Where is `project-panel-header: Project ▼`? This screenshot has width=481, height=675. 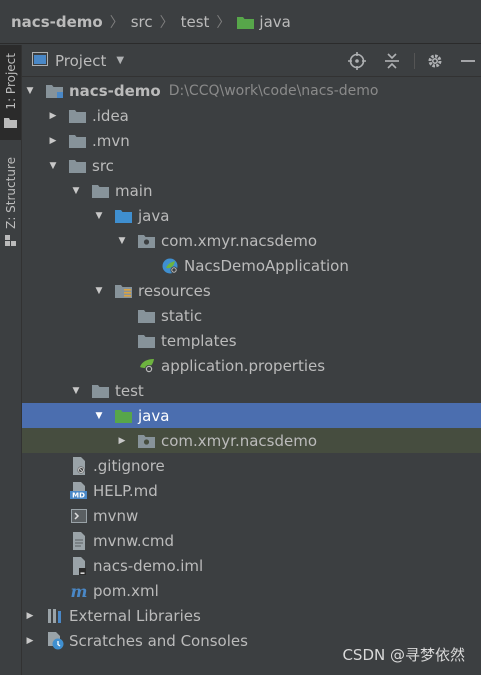
project-panel-header: Project ▼ is located at coordinates (251, 61).